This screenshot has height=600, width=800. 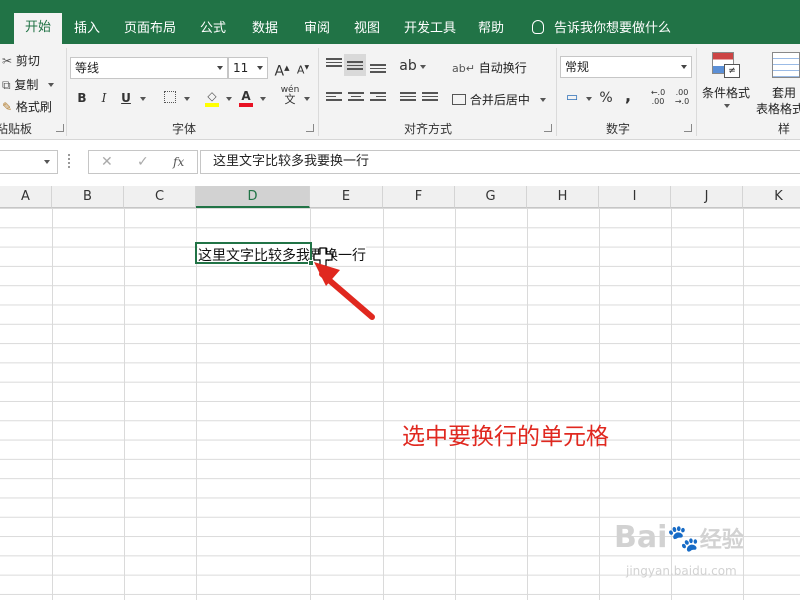 I want to click on copy-label: 复制, so click(x=26, y=85).